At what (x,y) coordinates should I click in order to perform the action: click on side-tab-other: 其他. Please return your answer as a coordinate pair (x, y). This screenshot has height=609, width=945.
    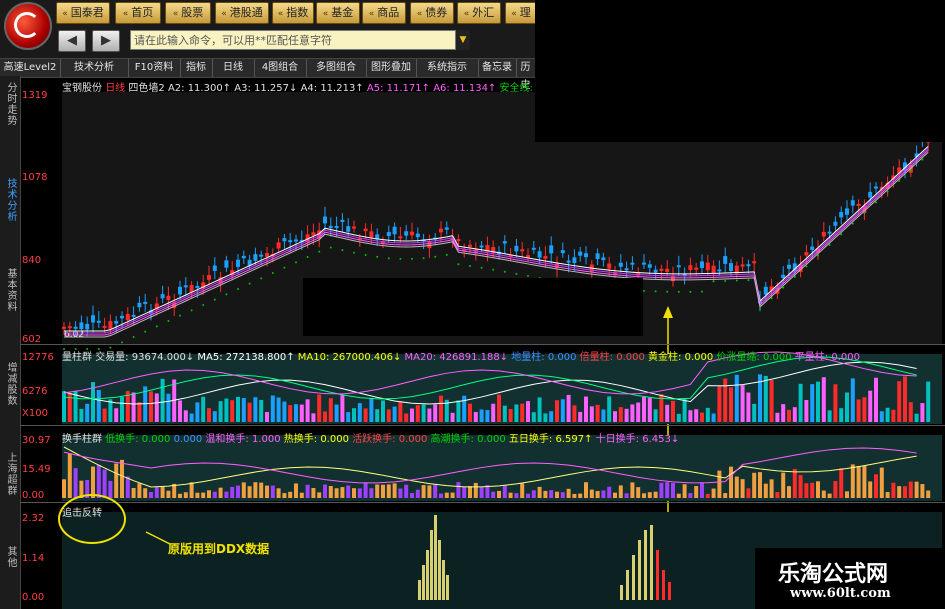
    Looking at the image, I should click on (10, 557).